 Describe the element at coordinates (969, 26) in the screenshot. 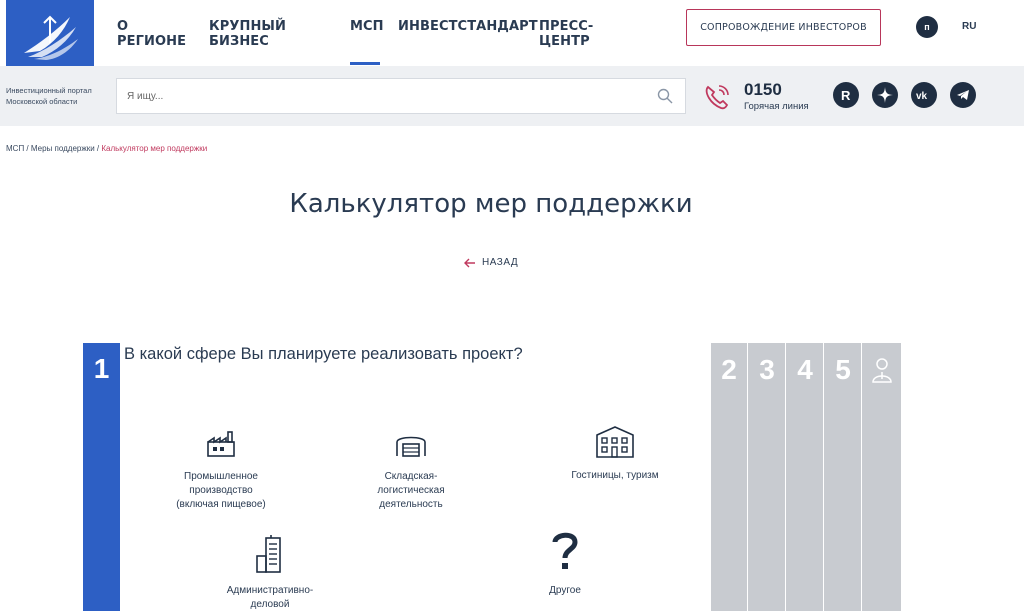

I see `language-switcher: RU` at that location.